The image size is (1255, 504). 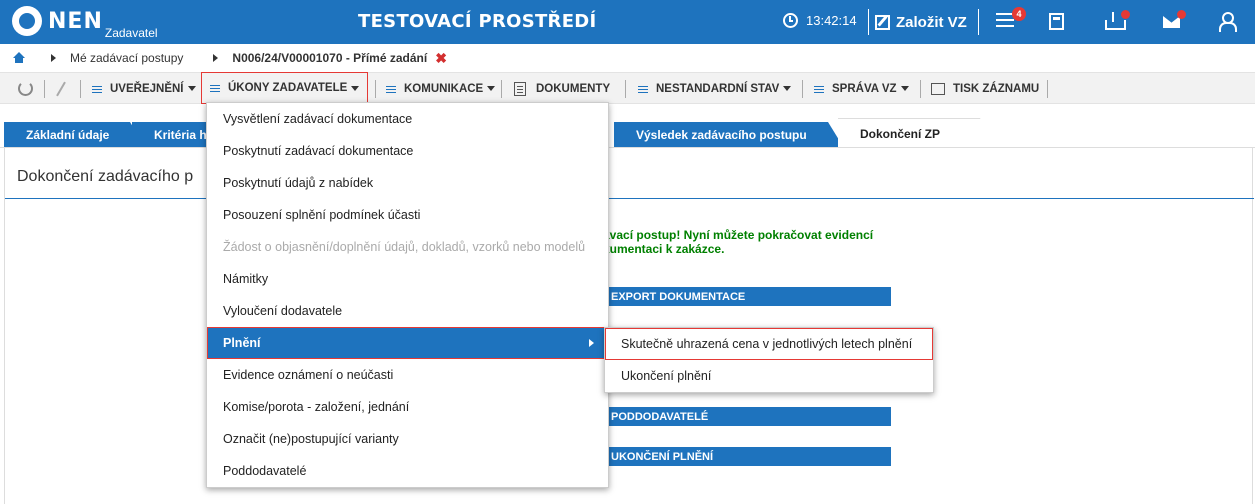 What do you see at coordinates (407, 375) in the screenshot?
I see `menu-item: Evidence oznámení o neúčasti` at bounding box center [407, 375].